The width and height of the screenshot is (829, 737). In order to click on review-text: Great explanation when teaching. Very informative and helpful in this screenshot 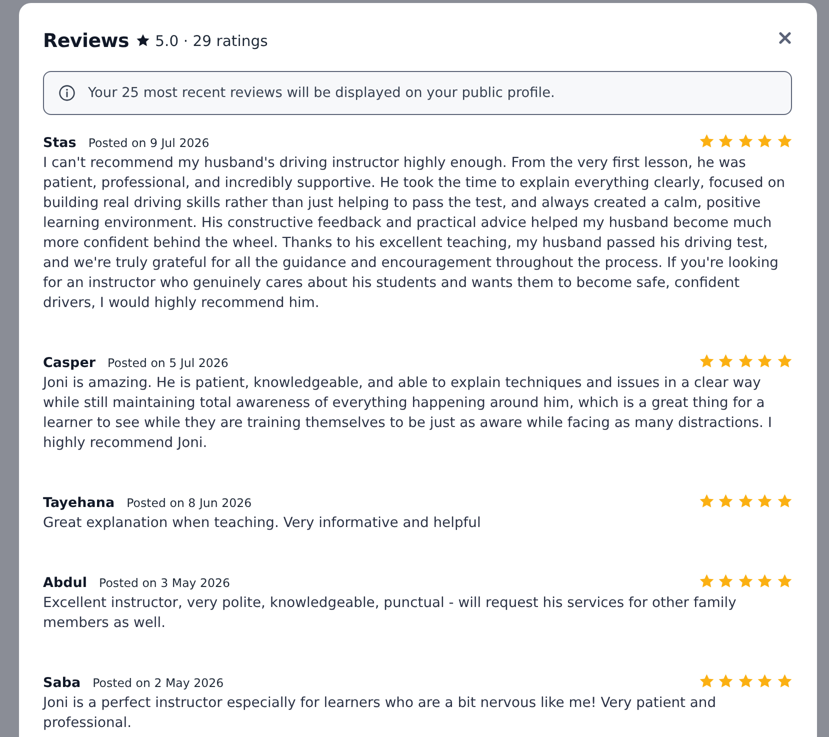, I will do `click(262, 523)`.